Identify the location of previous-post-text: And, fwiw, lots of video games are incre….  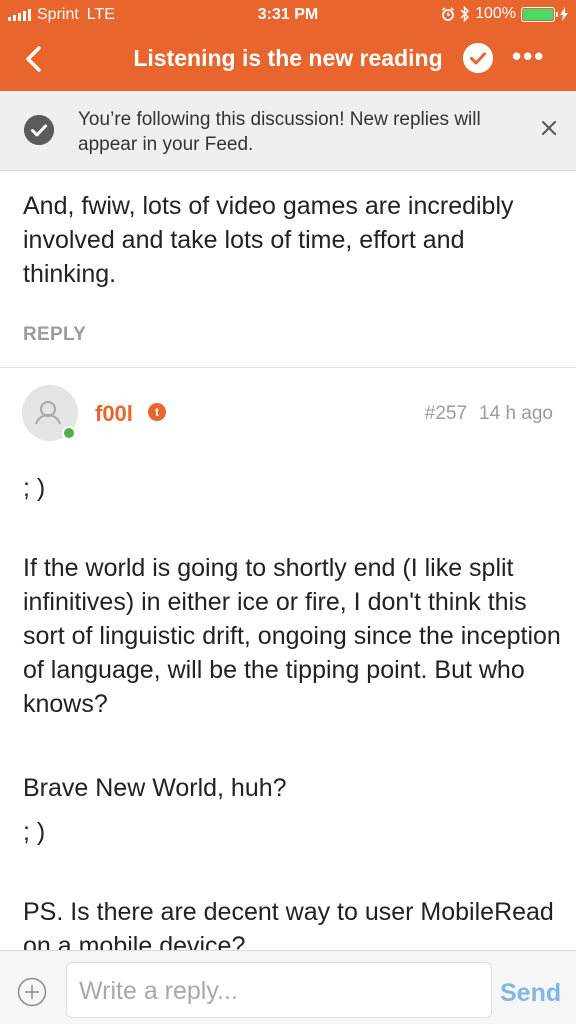
(268, 240).